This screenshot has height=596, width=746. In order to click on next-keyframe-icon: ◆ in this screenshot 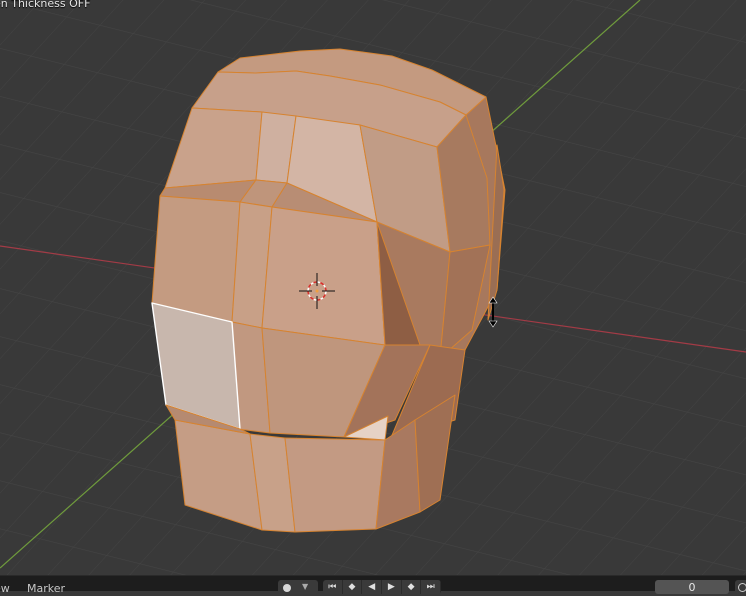, I will do `click(412, 587)`.